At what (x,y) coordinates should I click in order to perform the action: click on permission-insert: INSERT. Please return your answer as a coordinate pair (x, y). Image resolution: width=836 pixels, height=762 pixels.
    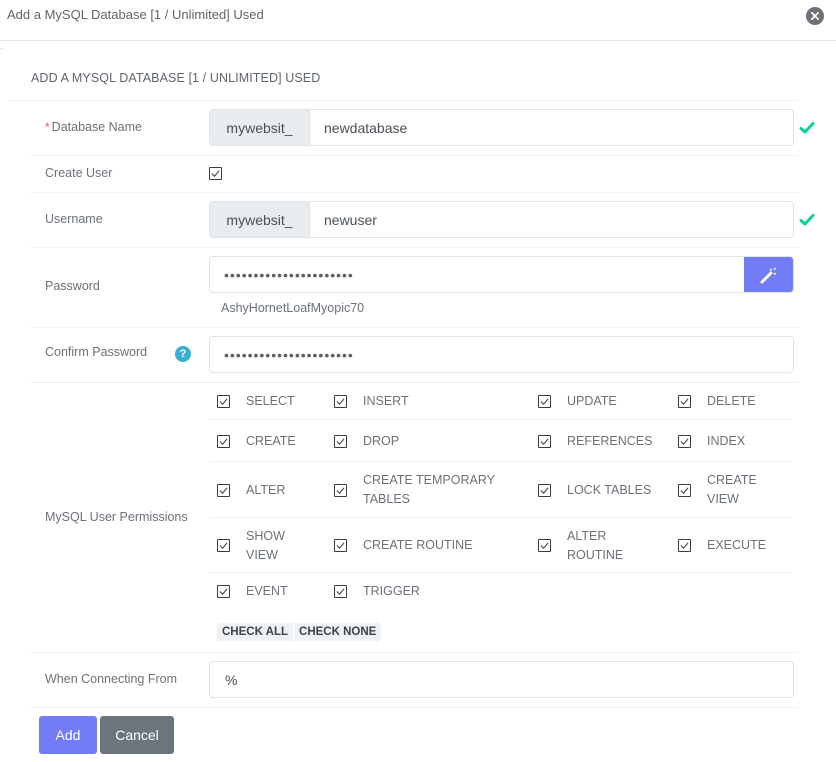
    Looking at the image, I should click on (371, 401).